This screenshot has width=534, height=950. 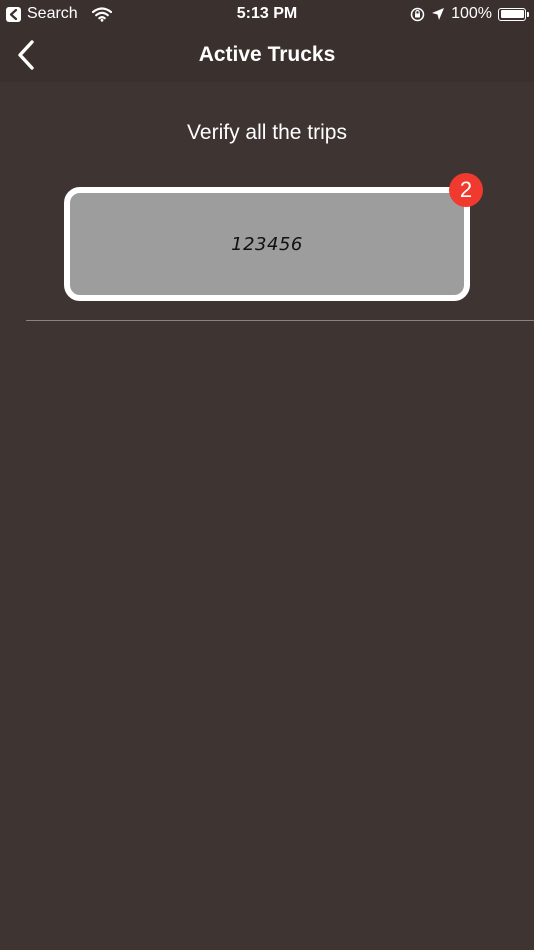 What do you see at coordinates (438, 14) in the screenshot?
I see `location-arrow-icon` at bounding box center [438, 14].